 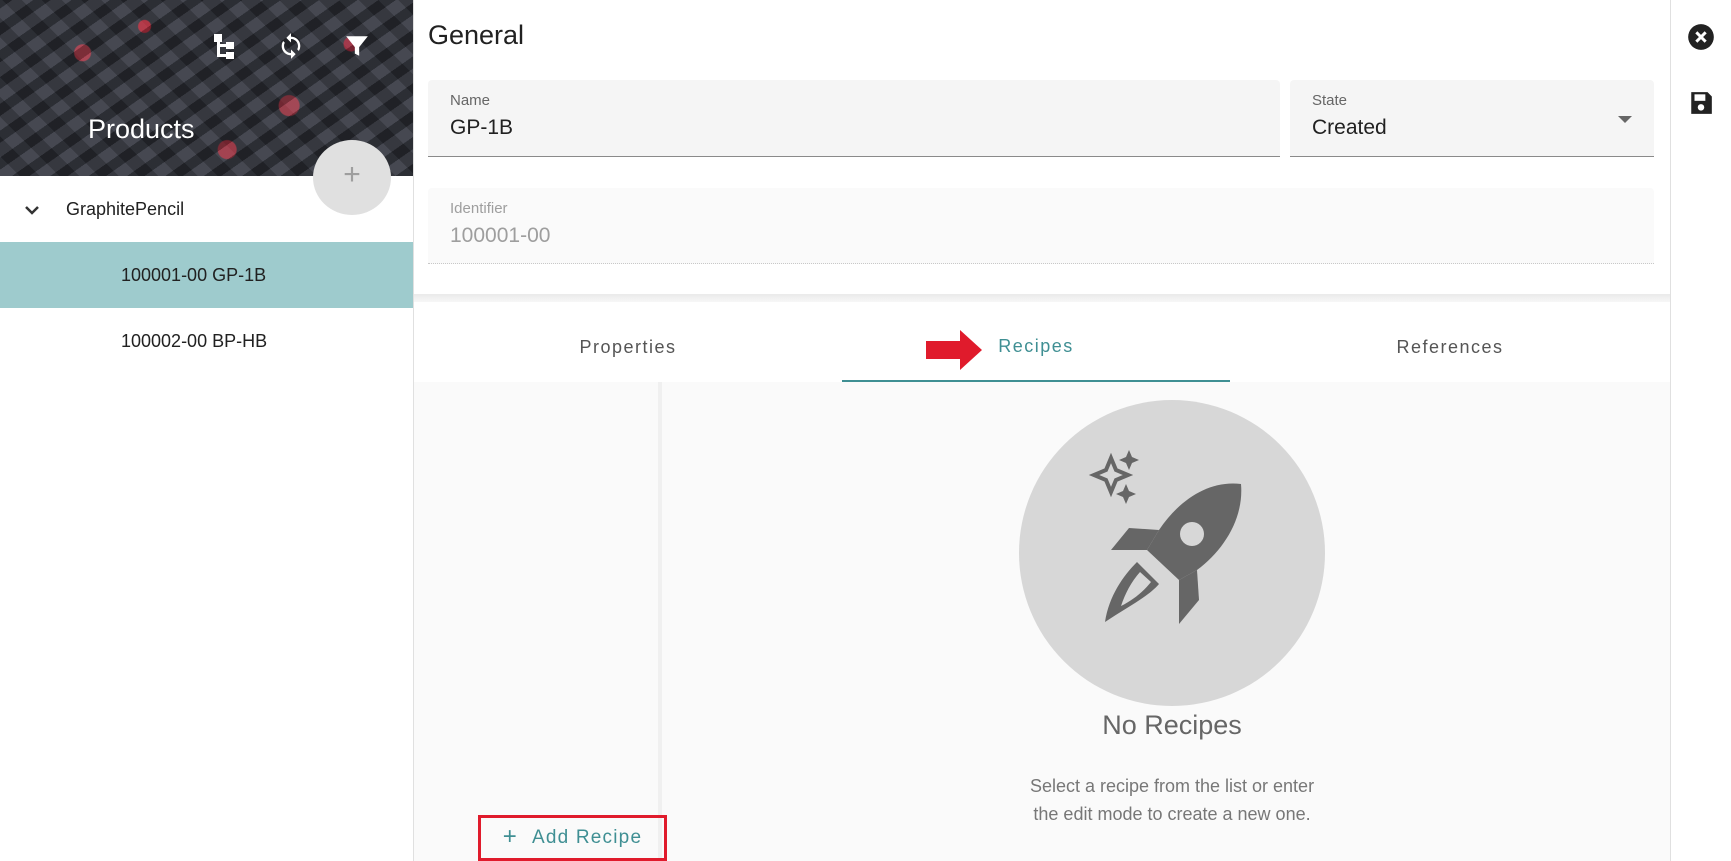 What do you see at coordinates (1172, 725) in the screenshot?
I see `empty-state-title: No Recipes` at bounding box center [1172, 725].